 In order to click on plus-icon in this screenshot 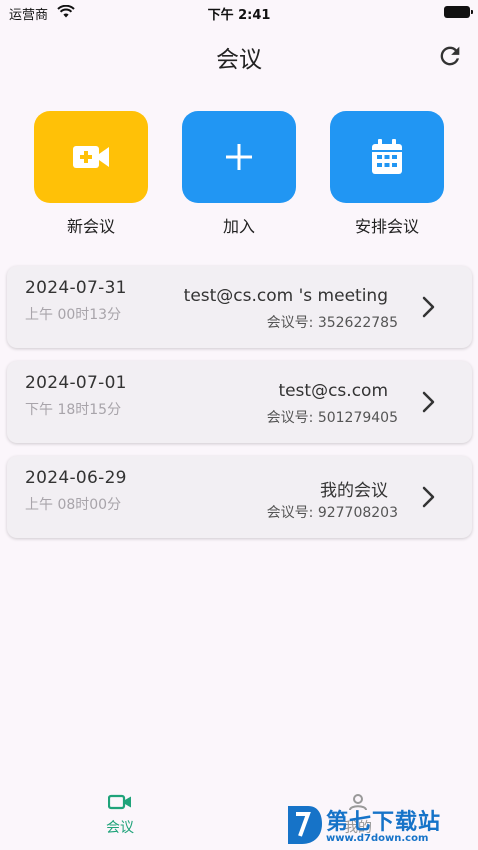, I will do `click(239, 157)`.